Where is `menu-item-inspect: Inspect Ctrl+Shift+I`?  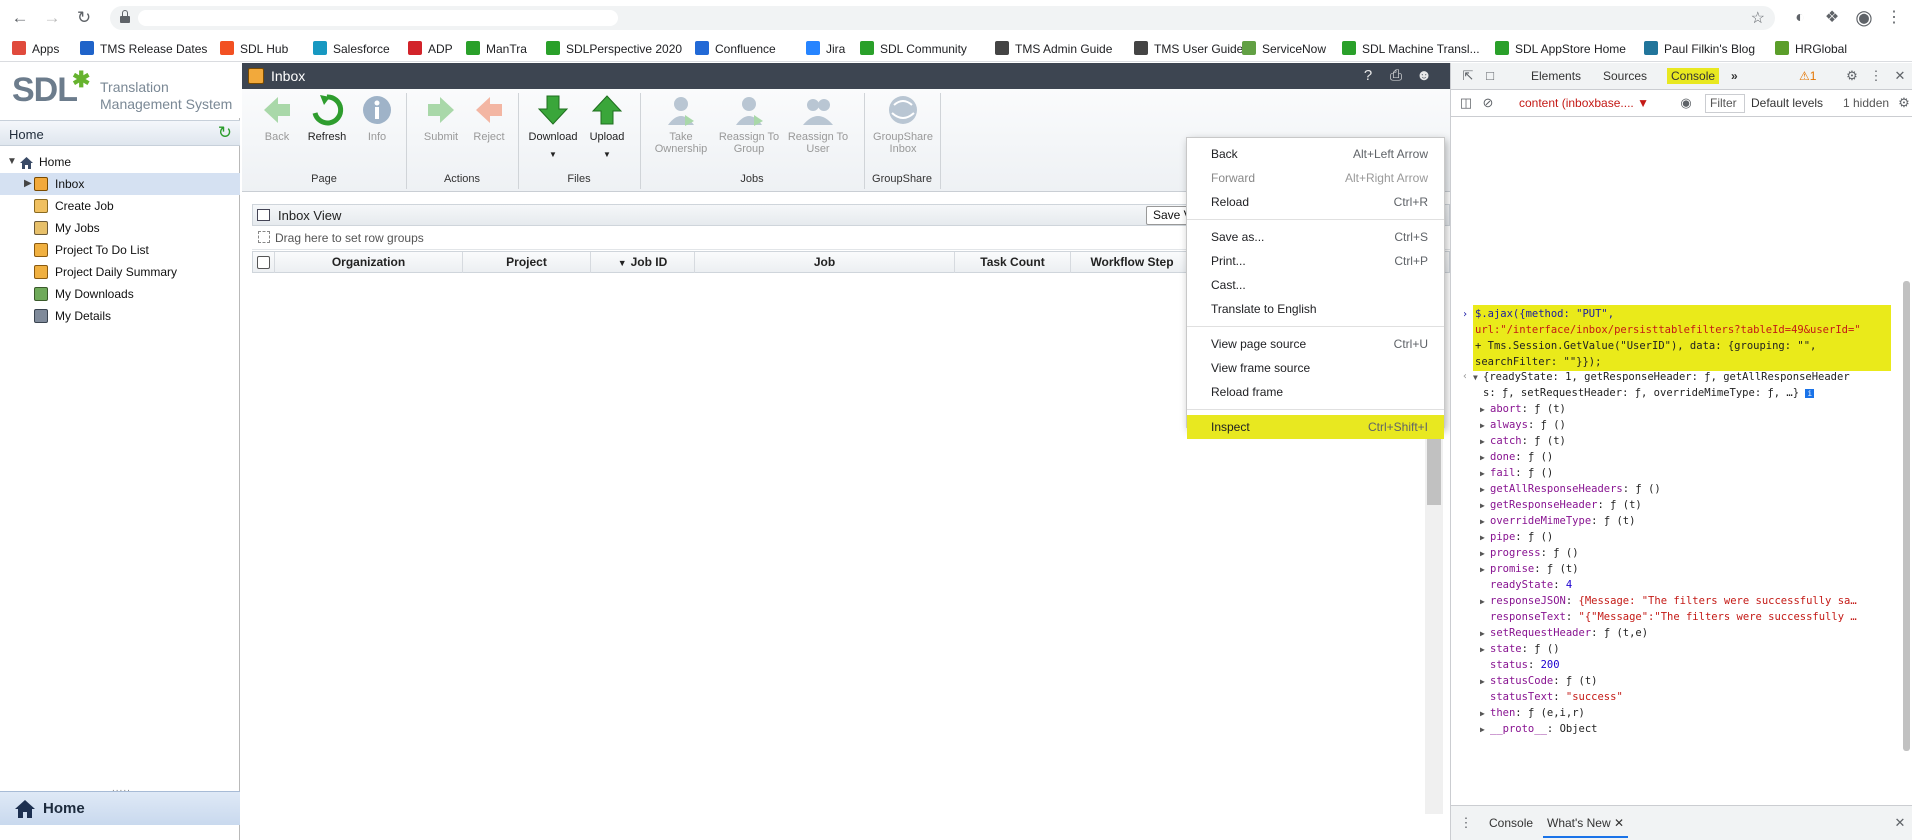
menu-item-inspect: Inspect Ctrl+Shift+I is located at coordinates (1315, 427).